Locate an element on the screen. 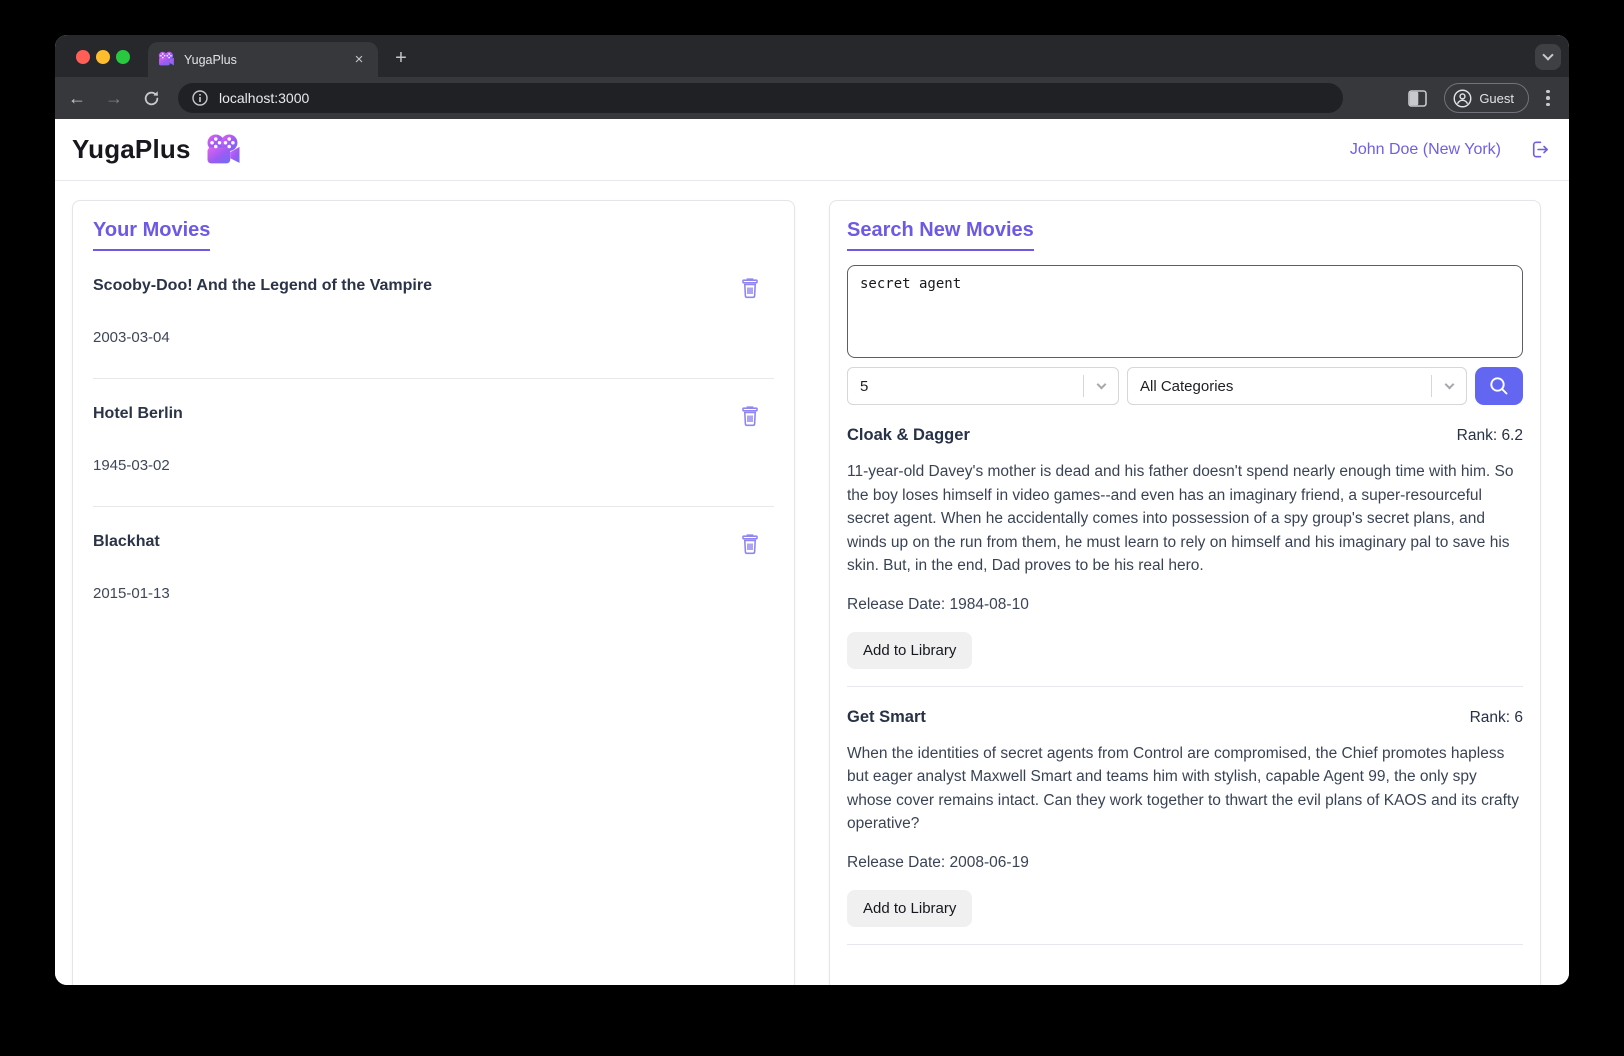  side-panel-button is located at coordinates (1417, 98).